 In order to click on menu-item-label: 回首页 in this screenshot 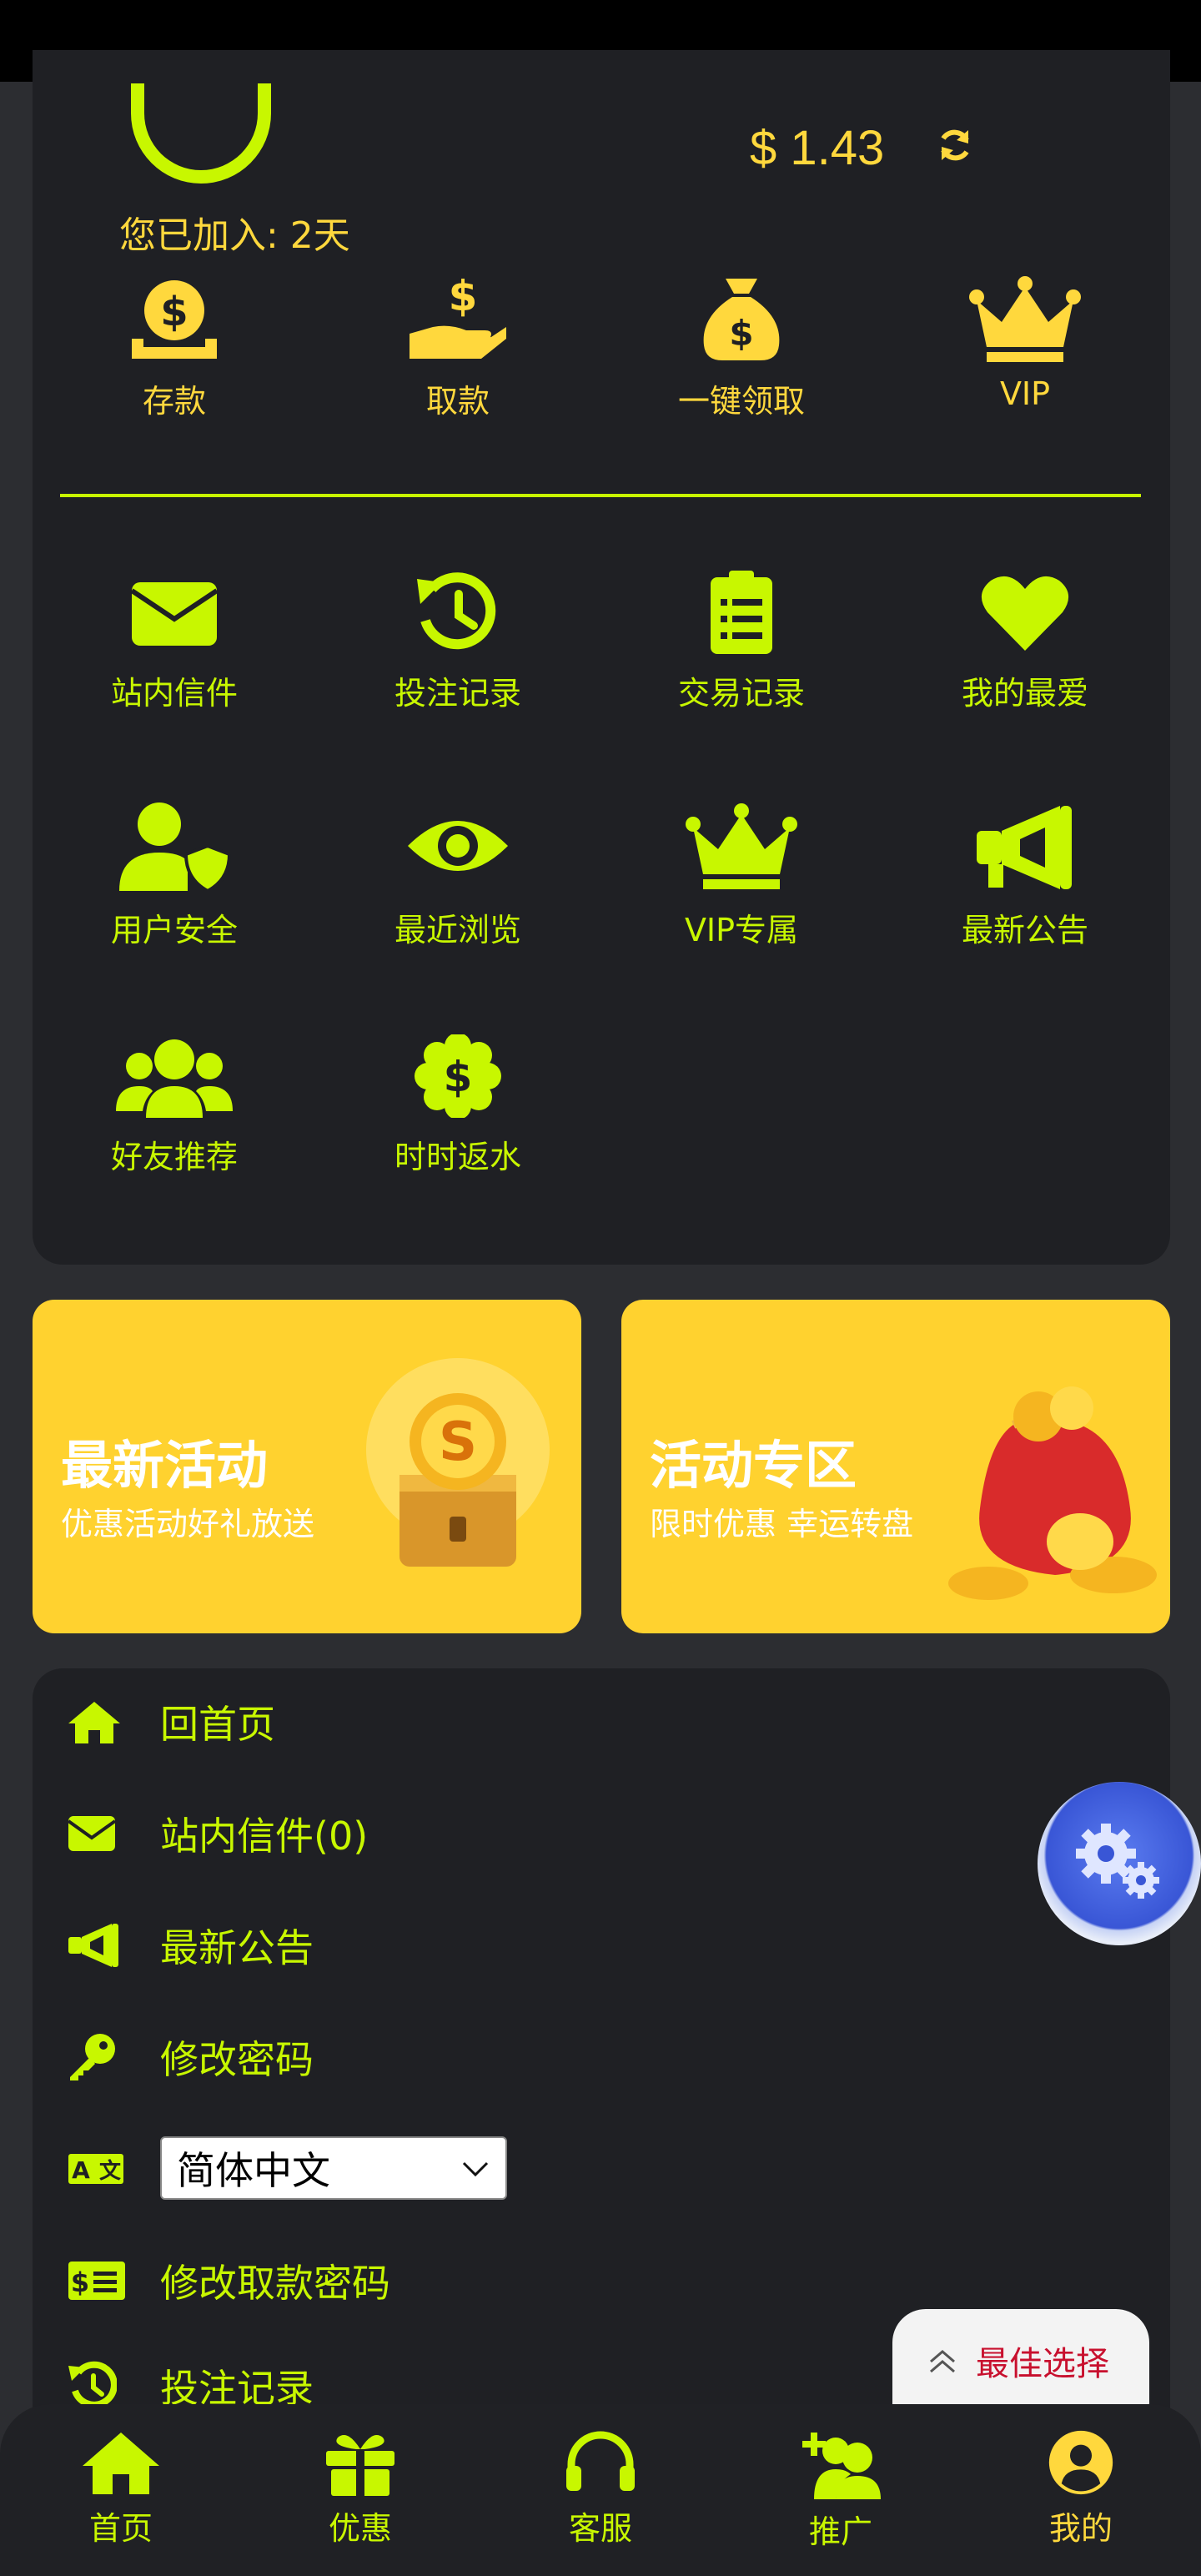, I will do `click(218, 1724)`.